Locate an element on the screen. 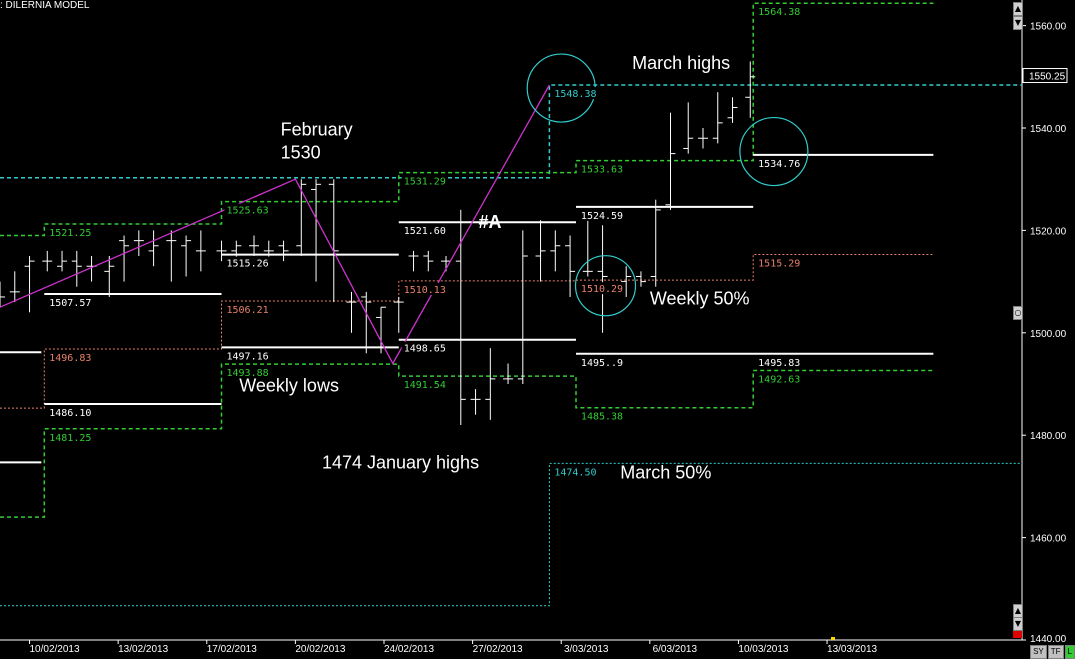  value-label: 1495.83 is located at coordinates (779, 363).